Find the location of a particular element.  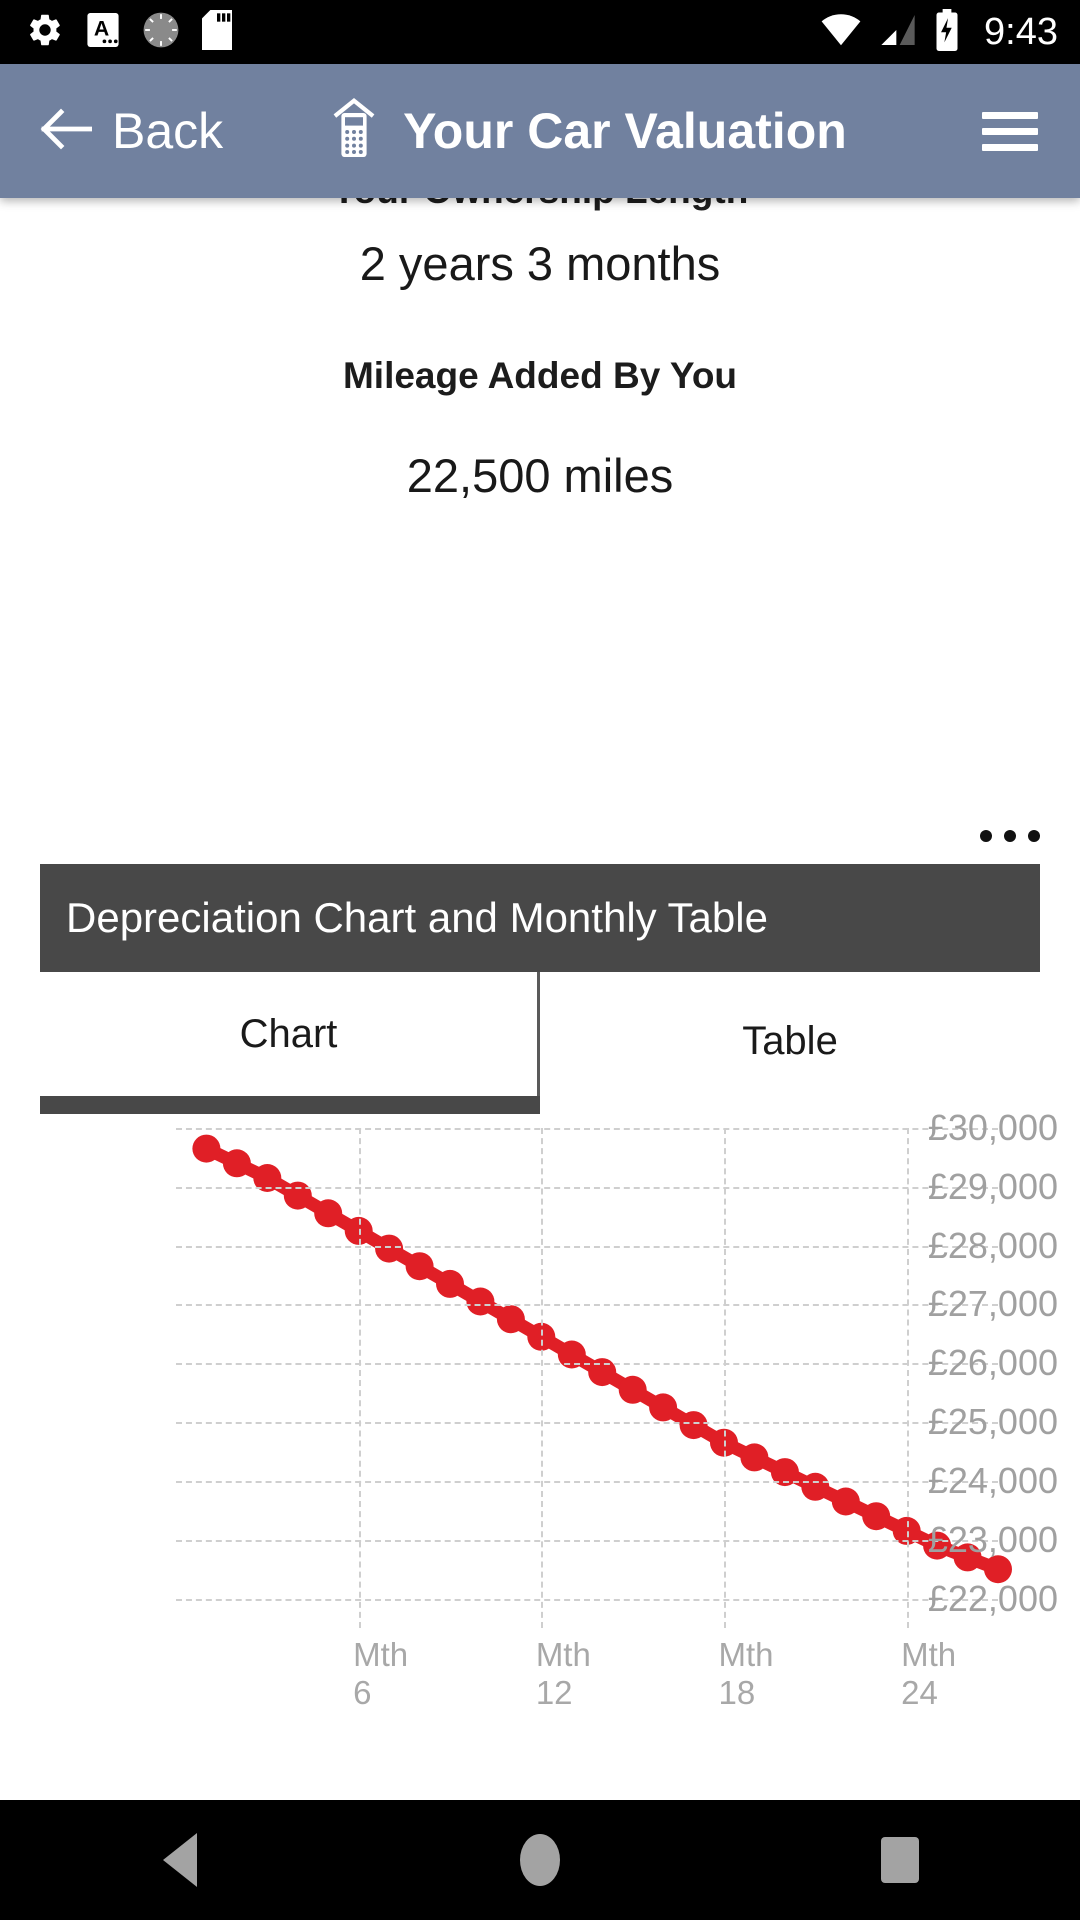

chart-y-tick-label: £28,000 is located at coordinates (992, 1245).